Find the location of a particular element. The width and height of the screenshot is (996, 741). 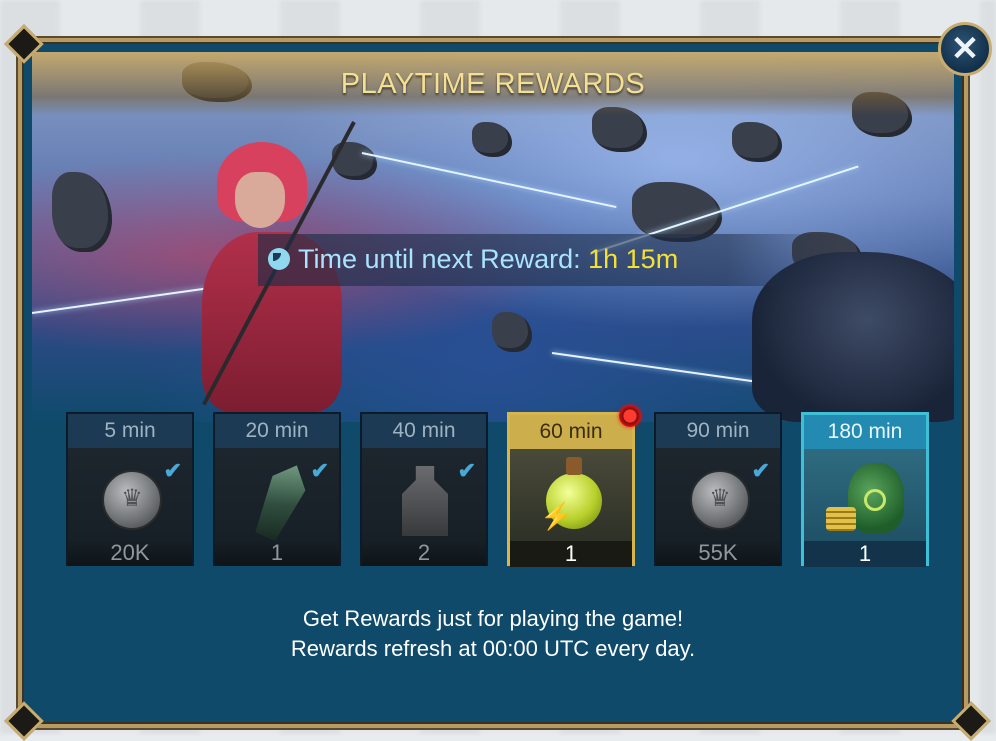

close-button: ✕ is located at coordinates (965, 49).